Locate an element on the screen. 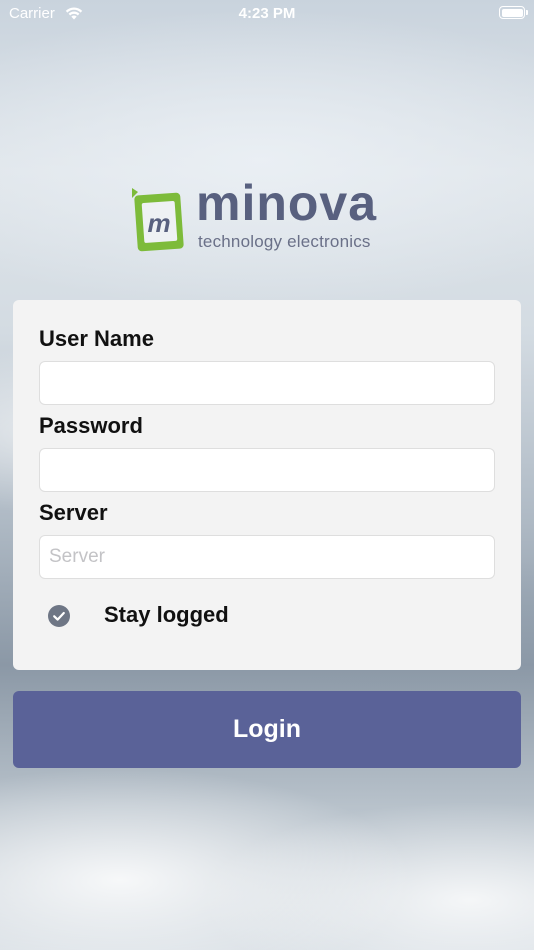  status-bar: Carrier 4:23 PM is located at coordinates (267, 14).